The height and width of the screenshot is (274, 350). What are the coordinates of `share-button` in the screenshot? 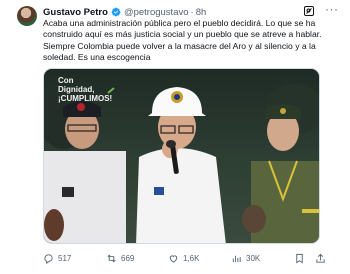 It's located at (322, 258).